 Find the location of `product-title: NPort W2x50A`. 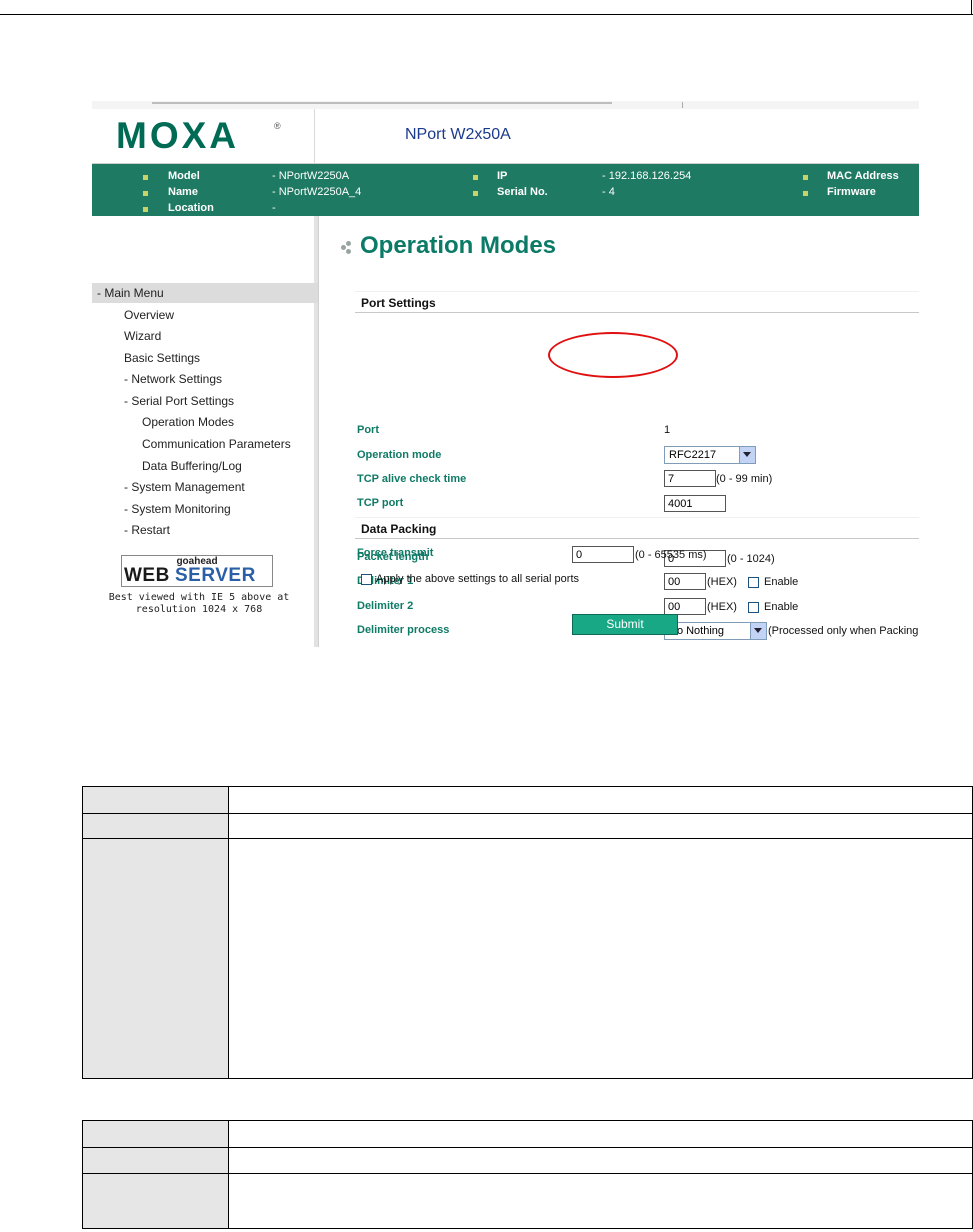

product-title: NPort W2x50A is located at coordinates (458, 134).